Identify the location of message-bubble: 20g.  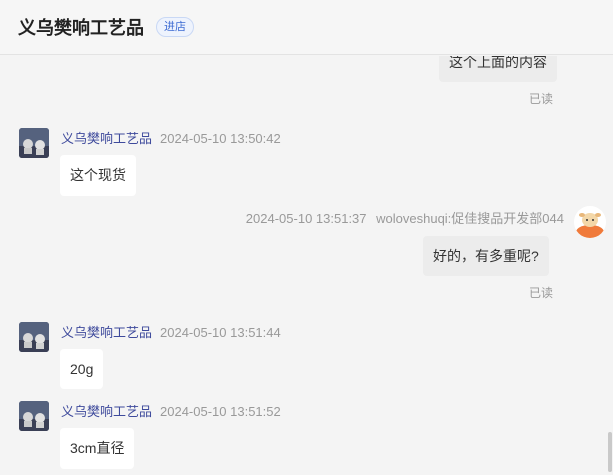
(82, 369).